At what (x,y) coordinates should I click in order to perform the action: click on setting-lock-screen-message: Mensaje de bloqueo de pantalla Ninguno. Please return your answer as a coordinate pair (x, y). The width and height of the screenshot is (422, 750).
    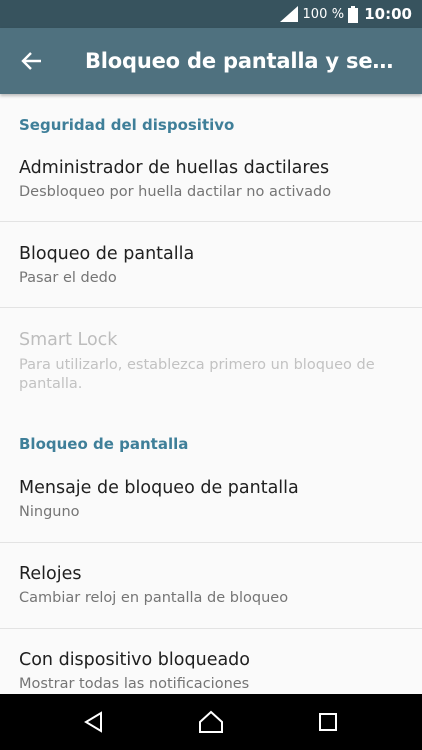
    Looking at the image, I should click on (211, 502).